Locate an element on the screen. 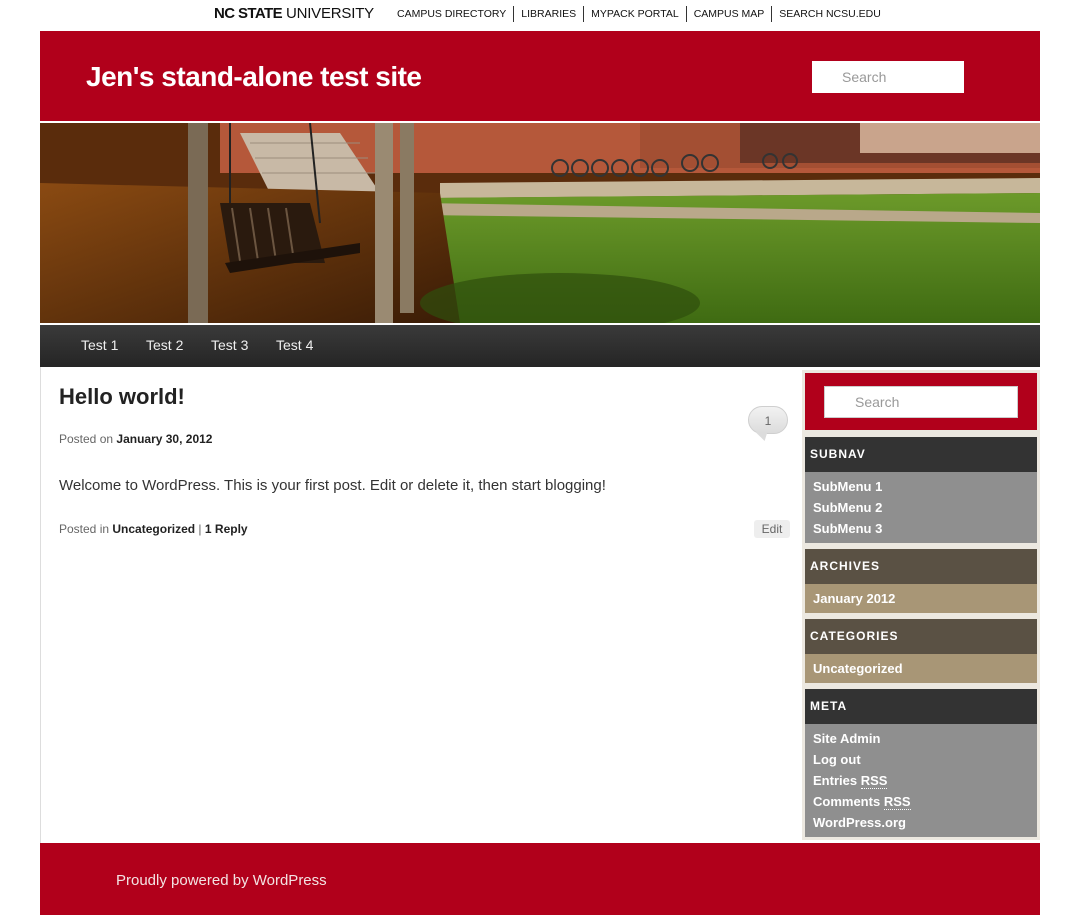 The width and height of the screenshot is (1083, 915). nav-item-test-3: Test 3 is located at coordinates (229, 345).